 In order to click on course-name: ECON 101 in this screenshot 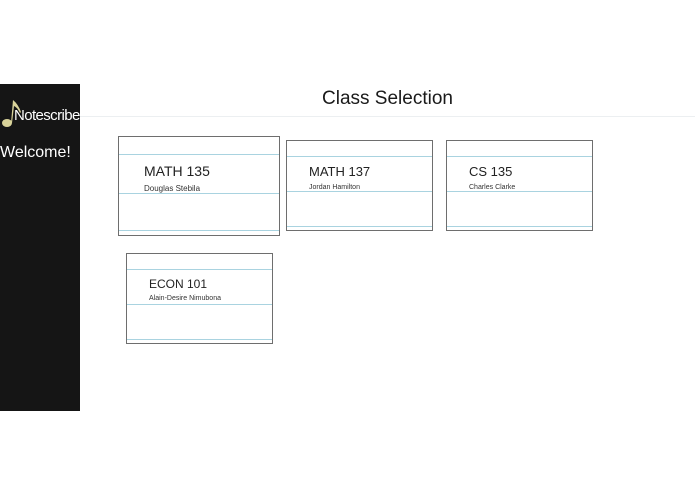, I will do `click(178, 284)`.